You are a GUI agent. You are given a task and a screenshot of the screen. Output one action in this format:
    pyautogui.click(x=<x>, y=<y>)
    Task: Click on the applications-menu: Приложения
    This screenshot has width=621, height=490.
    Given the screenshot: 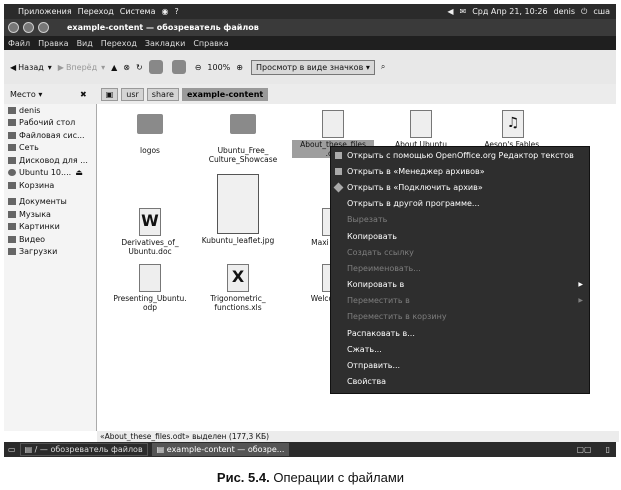 What is the action you would take?
    pyautogui.click(x=45, y=11)
    